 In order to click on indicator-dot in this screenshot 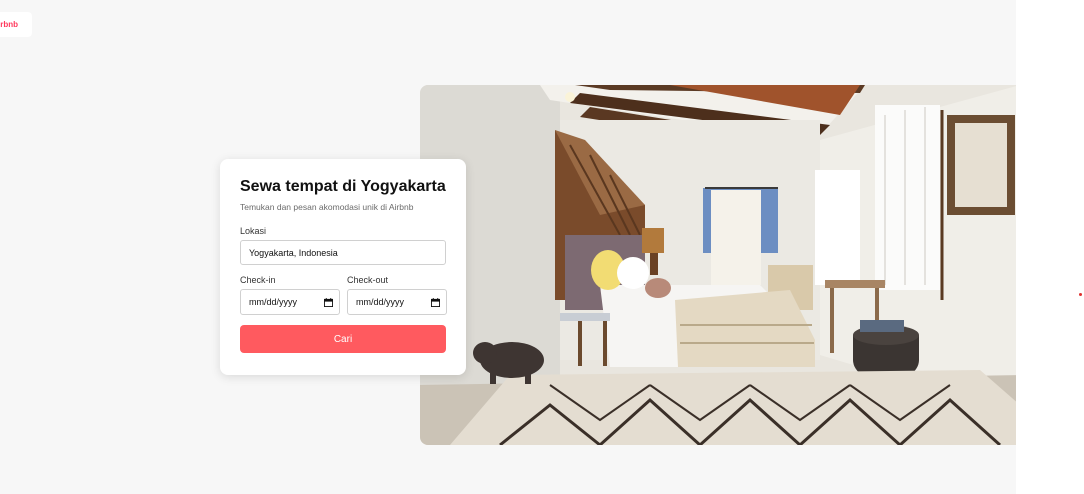, I will do `click(1080, 294)`.